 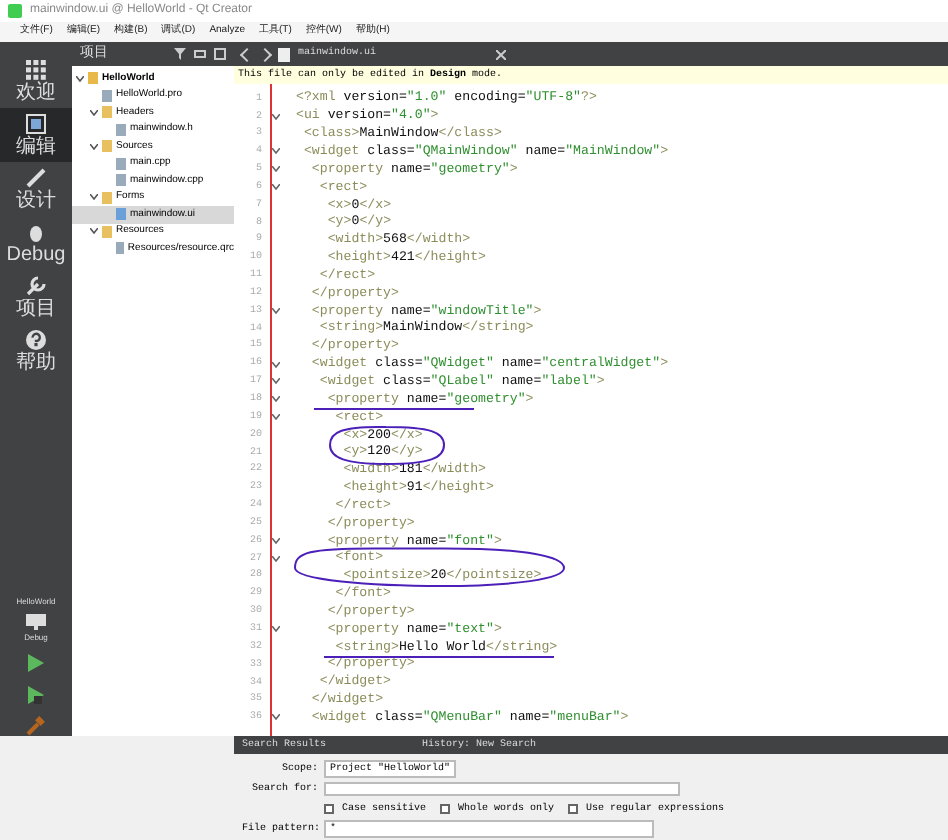 I want to click on bug-icon, so click(x=36, y=231).